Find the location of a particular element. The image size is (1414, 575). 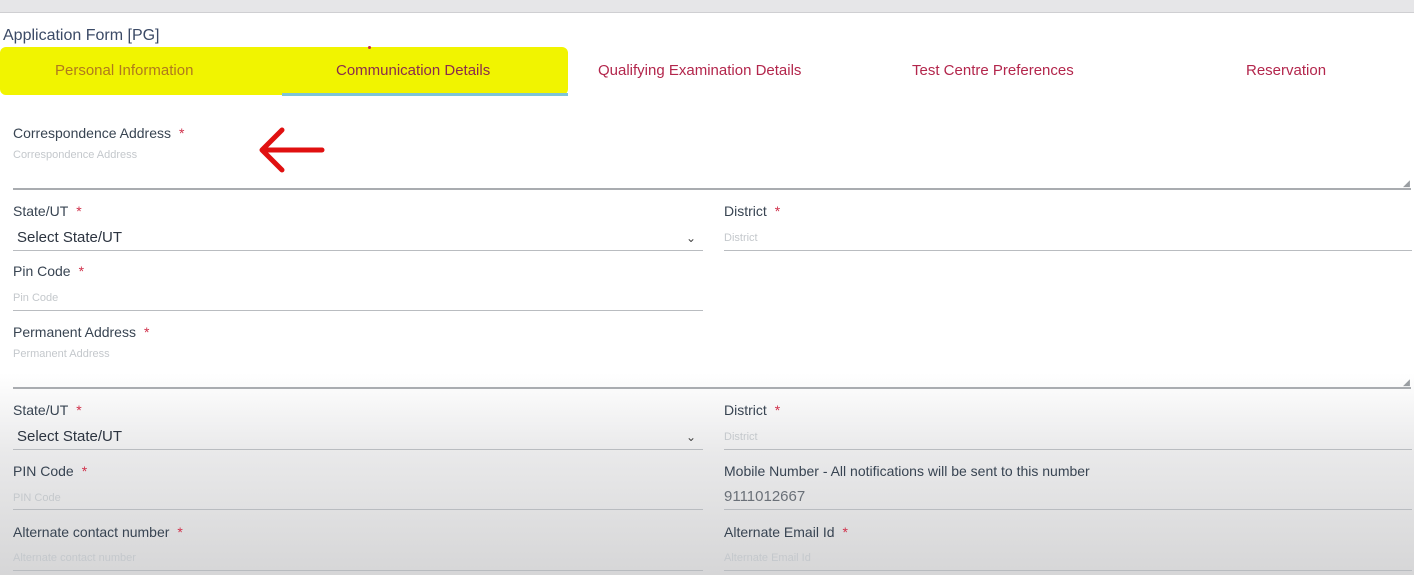

alternate-email-label: Alternate Email Id * is located at coordinates (786, 532).